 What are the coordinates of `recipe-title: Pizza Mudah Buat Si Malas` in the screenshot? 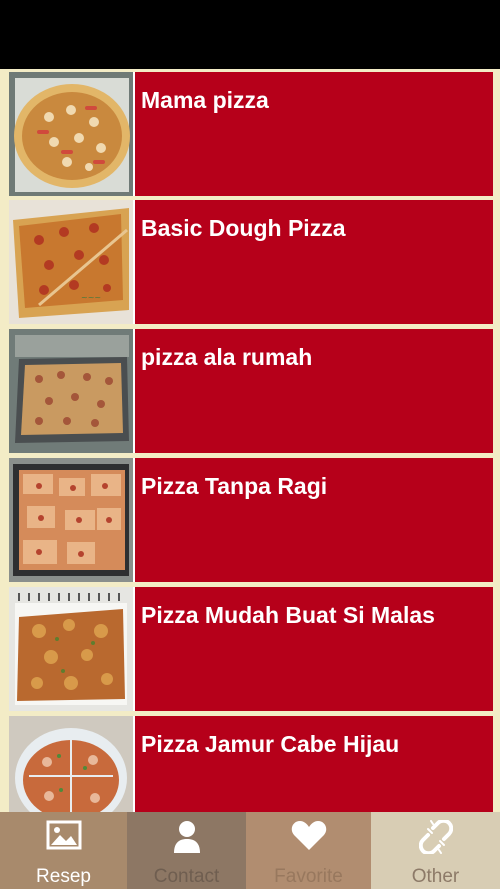 It's located at (288, 615).